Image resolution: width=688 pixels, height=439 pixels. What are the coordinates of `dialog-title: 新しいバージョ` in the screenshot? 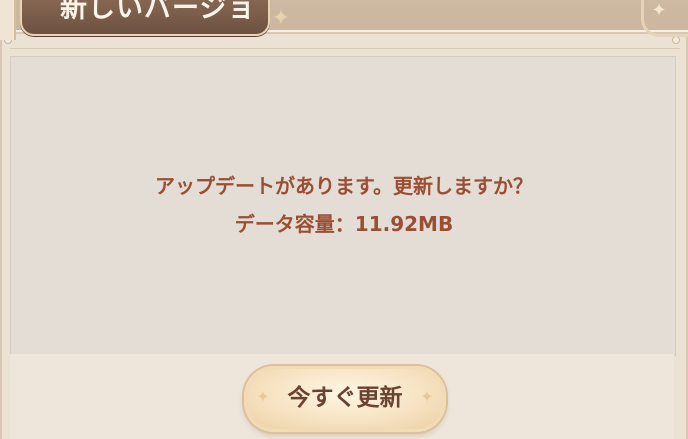 It's located at (158, 12).